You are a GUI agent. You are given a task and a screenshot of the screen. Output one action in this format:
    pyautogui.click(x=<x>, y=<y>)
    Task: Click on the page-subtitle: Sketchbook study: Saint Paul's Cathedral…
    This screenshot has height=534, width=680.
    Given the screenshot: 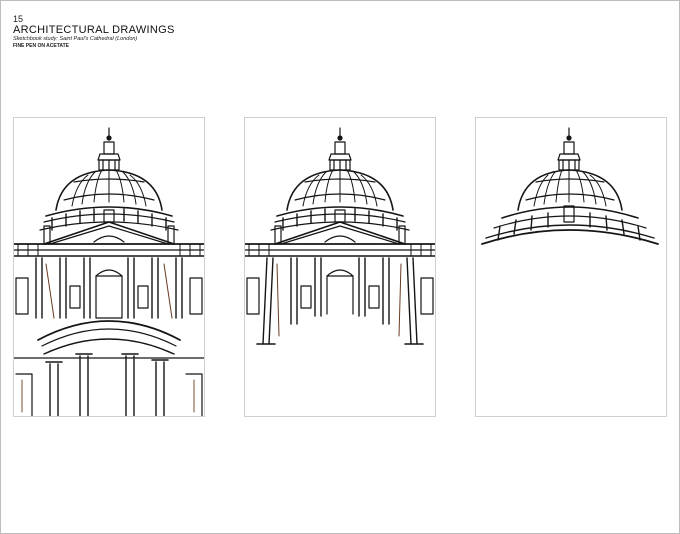 What is the action you would take?
    pyautogui.click(x=75, y=39)
    